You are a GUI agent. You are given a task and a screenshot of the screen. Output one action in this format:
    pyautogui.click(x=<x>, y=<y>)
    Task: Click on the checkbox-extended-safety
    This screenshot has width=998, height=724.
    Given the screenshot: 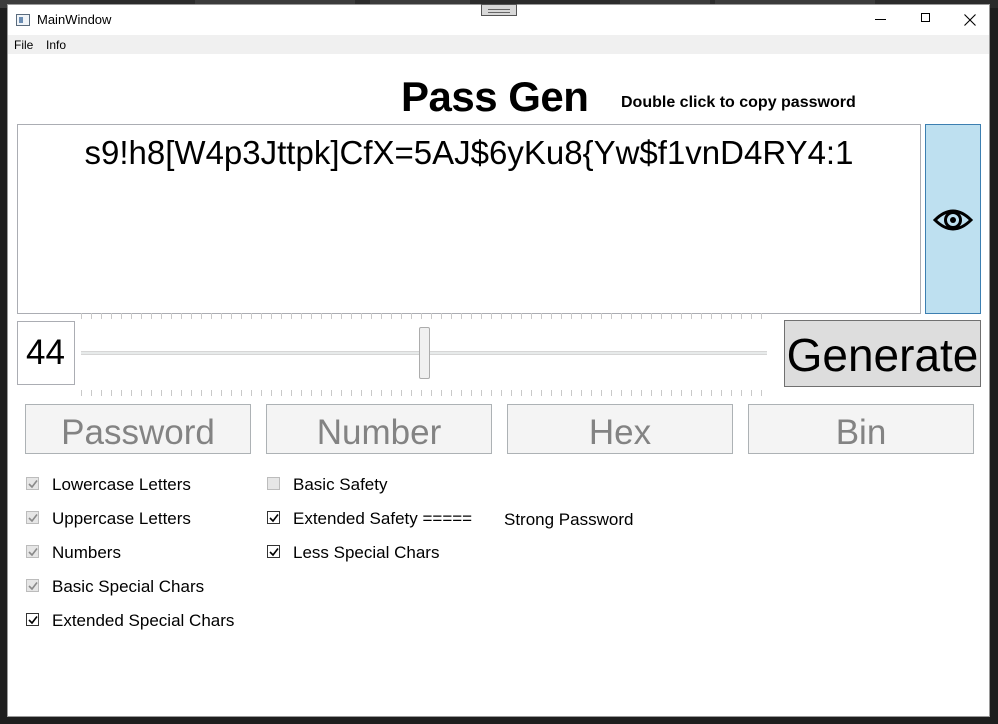 What is the action you would take?
    pyautogui.click(x=273, y=517)
    